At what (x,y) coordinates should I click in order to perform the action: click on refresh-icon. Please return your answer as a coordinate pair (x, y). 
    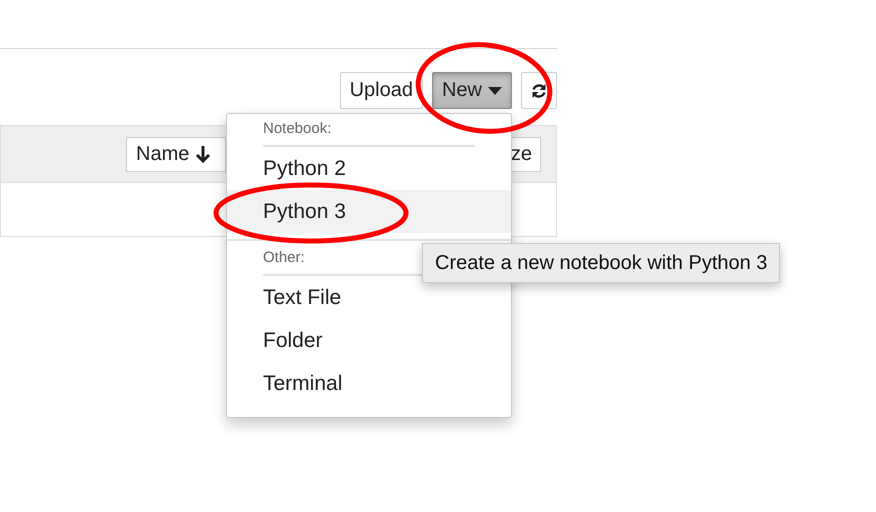
    Looking at the image, I should click on (539, 91).